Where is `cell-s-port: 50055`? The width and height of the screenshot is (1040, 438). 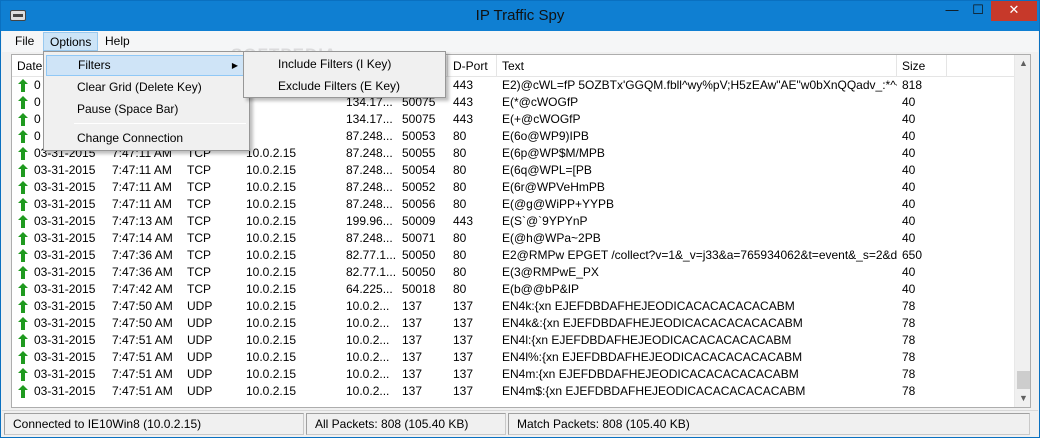
cell-s-port: 50055 is located at coordinates (419, 153).